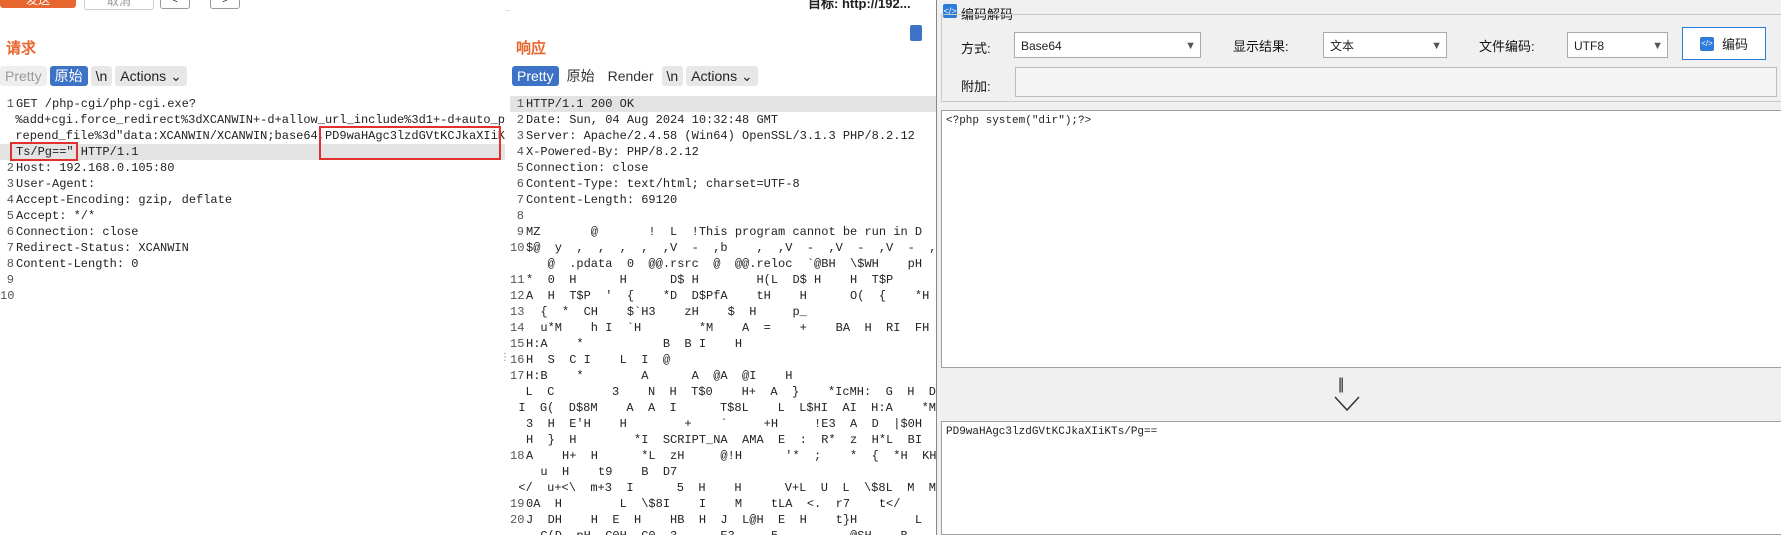 The height and width of the screenshot is (535, 1781). What do you see at coordinates (38, 4) in the screenshot?
I see `send-button: 发送` at bounding box center [38, 4].